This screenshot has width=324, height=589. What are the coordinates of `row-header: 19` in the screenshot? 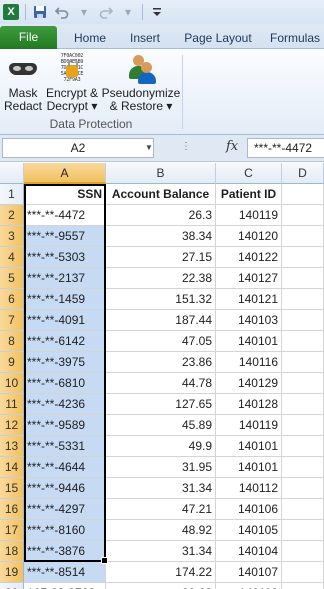 It's located at (12, 572).